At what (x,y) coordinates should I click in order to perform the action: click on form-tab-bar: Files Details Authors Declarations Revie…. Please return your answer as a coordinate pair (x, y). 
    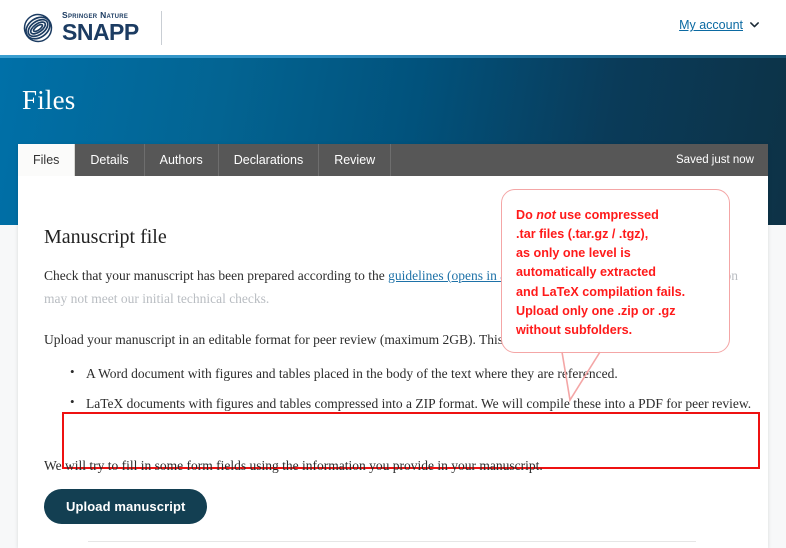
    Looking at the image, I should click on (393, 160).